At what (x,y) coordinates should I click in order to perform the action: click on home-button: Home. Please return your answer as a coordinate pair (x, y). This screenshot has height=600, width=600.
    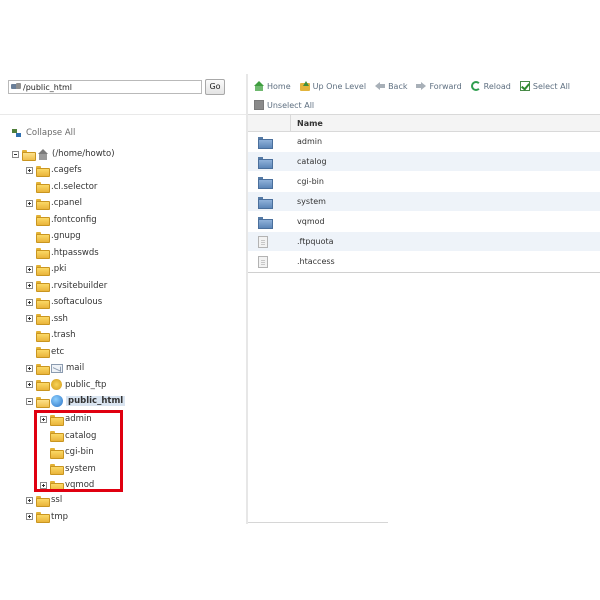
    Looking at the image, I should click on (272, 86).